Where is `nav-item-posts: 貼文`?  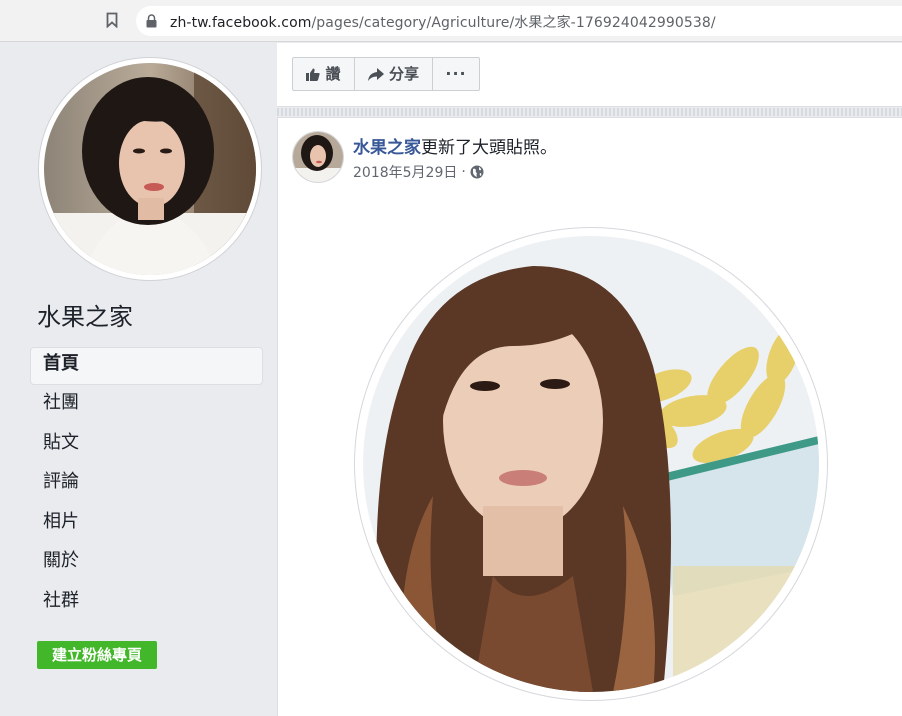 nav-item-posts: 貼文 is located at coordinates (146, 446).